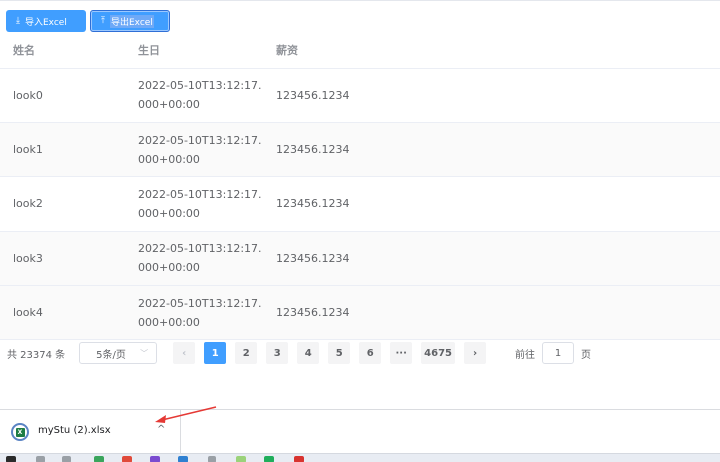 This screenshot has width=720, height=462. What do you see at coordinates (66, 459) in the screenshot?
I see `task-view-icon` at bounding box center [66, 459].